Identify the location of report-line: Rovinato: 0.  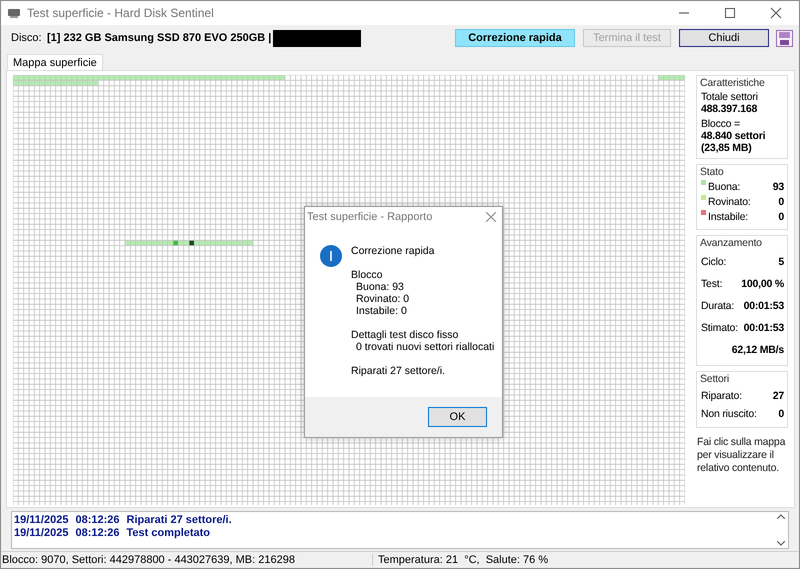
(382, 299).